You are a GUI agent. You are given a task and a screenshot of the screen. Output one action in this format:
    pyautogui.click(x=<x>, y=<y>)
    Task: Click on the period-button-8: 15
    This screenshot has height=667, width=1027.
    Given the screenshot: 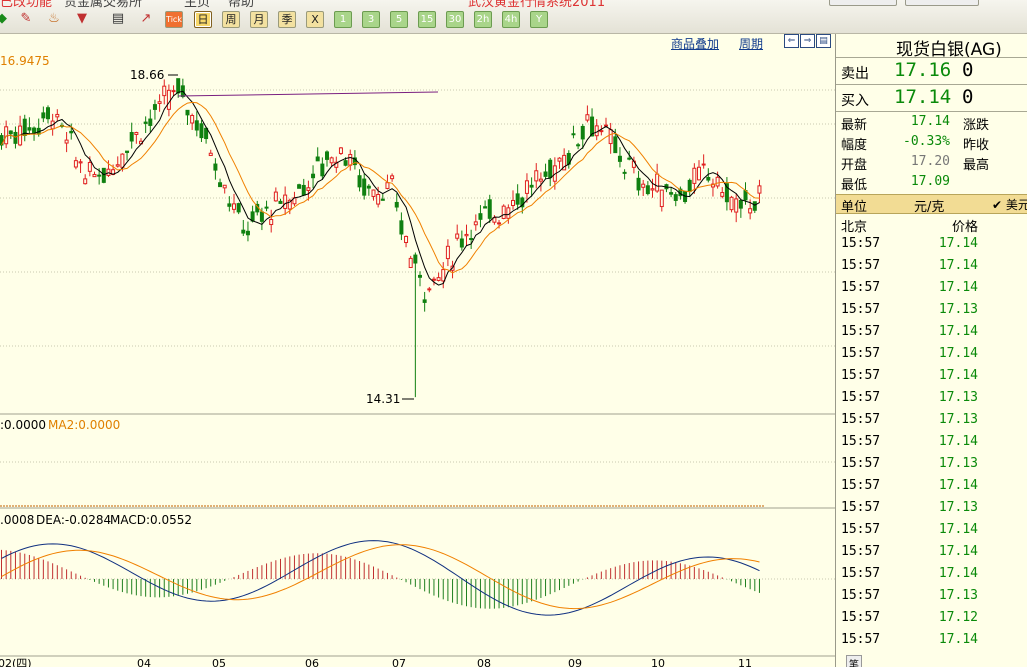 What is the action you would take?
    pyautogui.click(x=427, y=19)
    